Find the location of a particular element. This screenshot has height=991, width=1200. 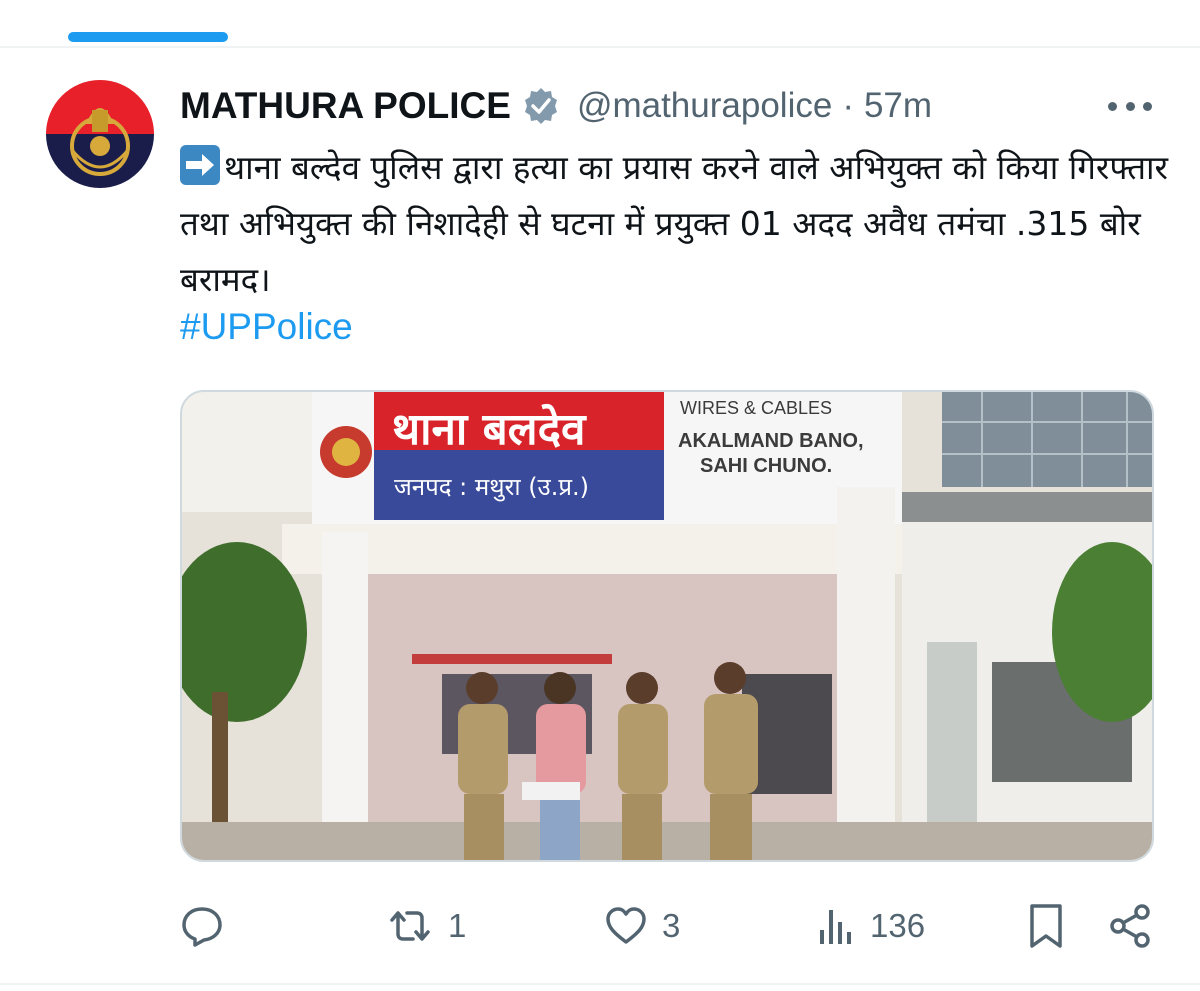

ad-line-2: AKALMAND BANO, is located at coordinates (771, 441).